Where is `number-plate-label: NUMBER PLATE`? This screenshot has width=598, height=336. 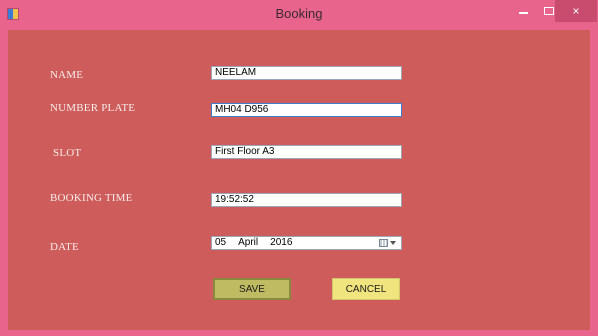 number-plate-label: NUMBER PLATE is located at coordinates (93, 108).